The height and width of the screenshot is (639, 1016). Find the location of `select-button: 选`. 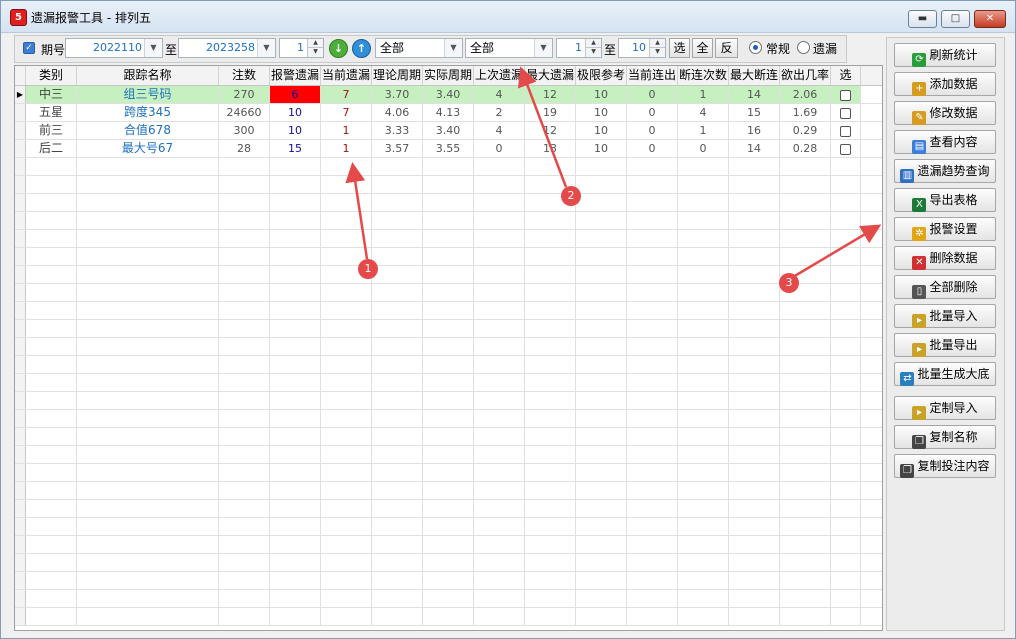

select-button: 选 is located at coordinates (679, 48).